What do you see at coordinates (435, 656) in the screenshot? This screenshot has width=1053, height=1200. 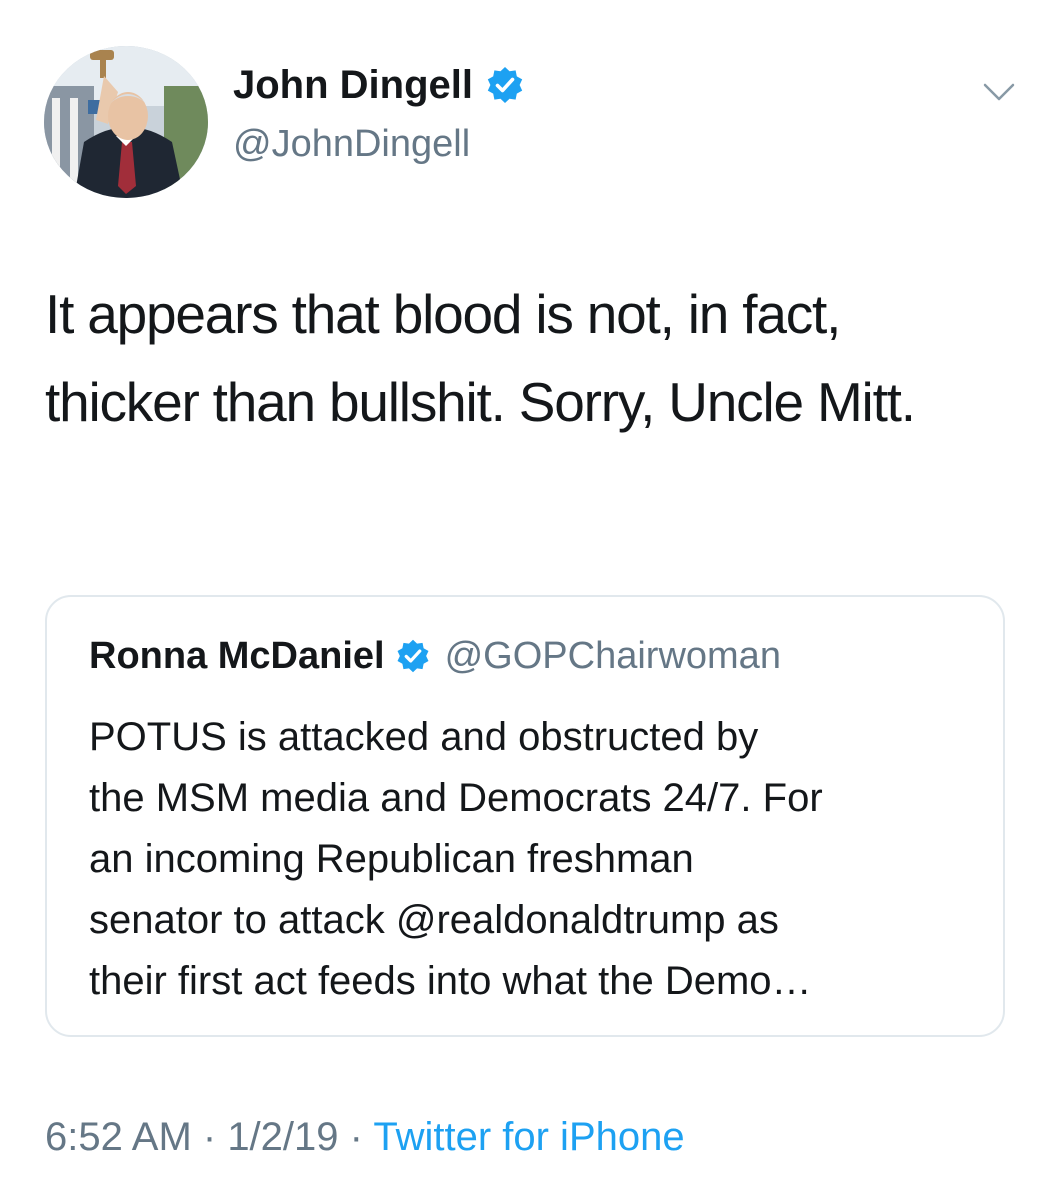 I see `quoted-tweet-header: Ronna McDaniel @GOPChairwoman` at bounding box center [435, 656].